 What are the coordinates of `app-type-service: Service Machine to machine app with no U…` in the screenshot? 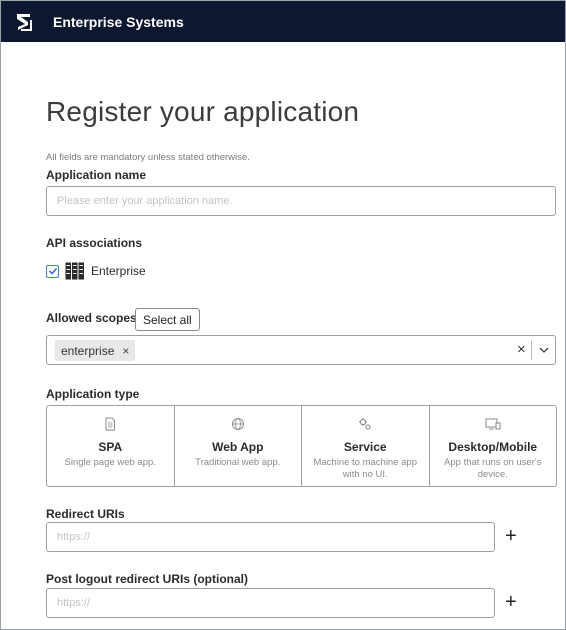 It's located at (366, 446).